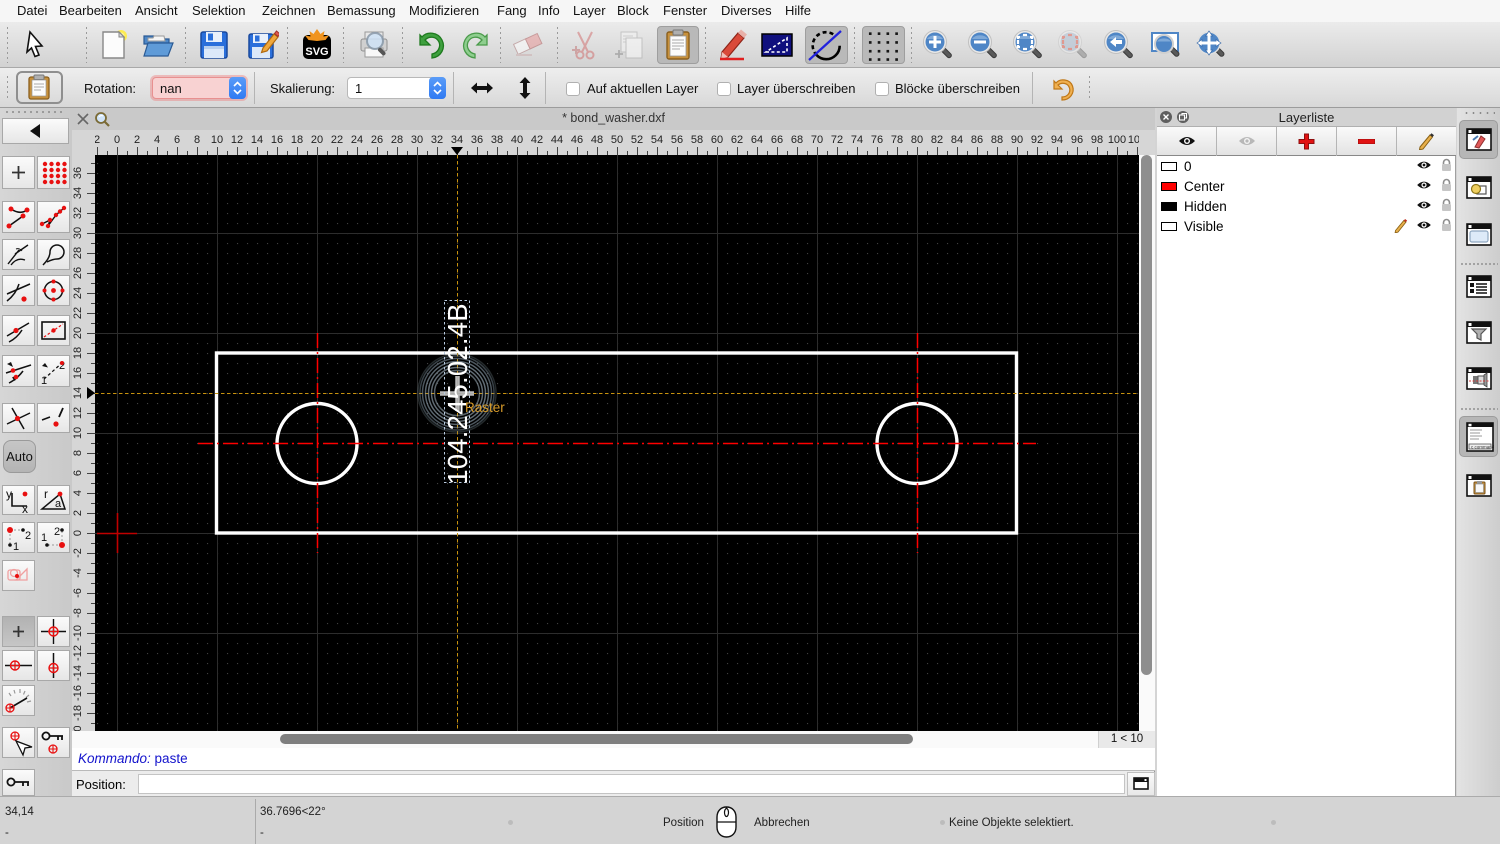 This screenshot has height=844, width=1500. Describe the element at coordinates (78, 713) in the screenshot. I see `svg-text: -18` at that location.